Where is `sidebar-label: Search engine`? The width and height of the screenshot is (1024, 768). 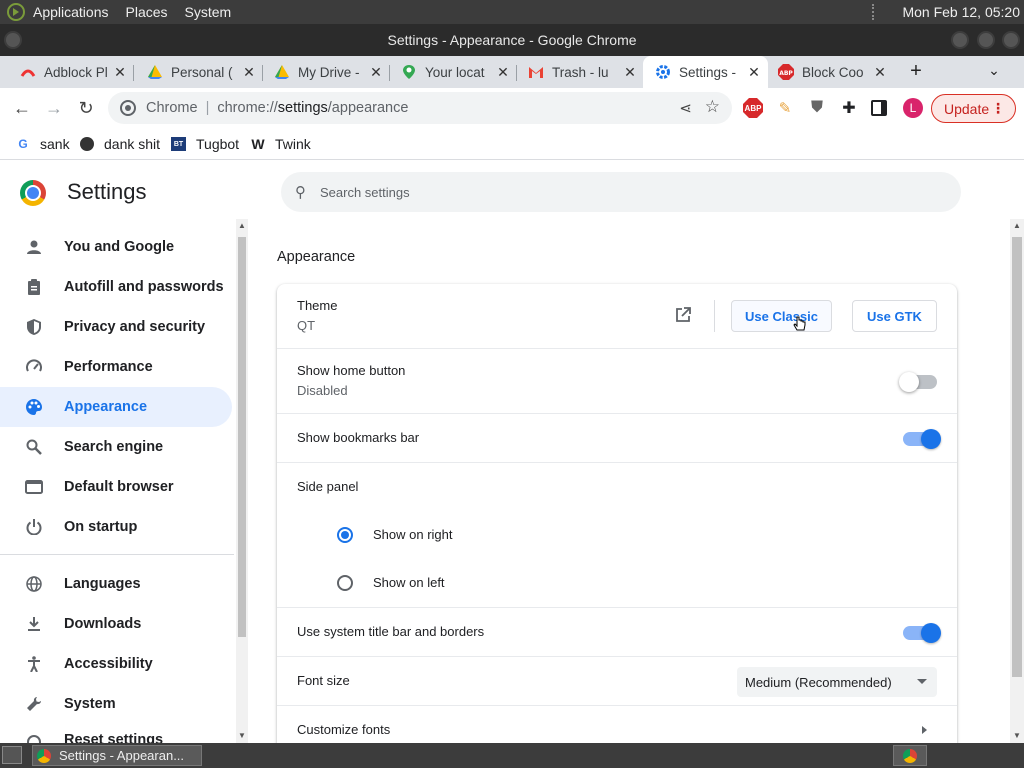 sidebar-label: Search engine is located at coordinates (114, 447).